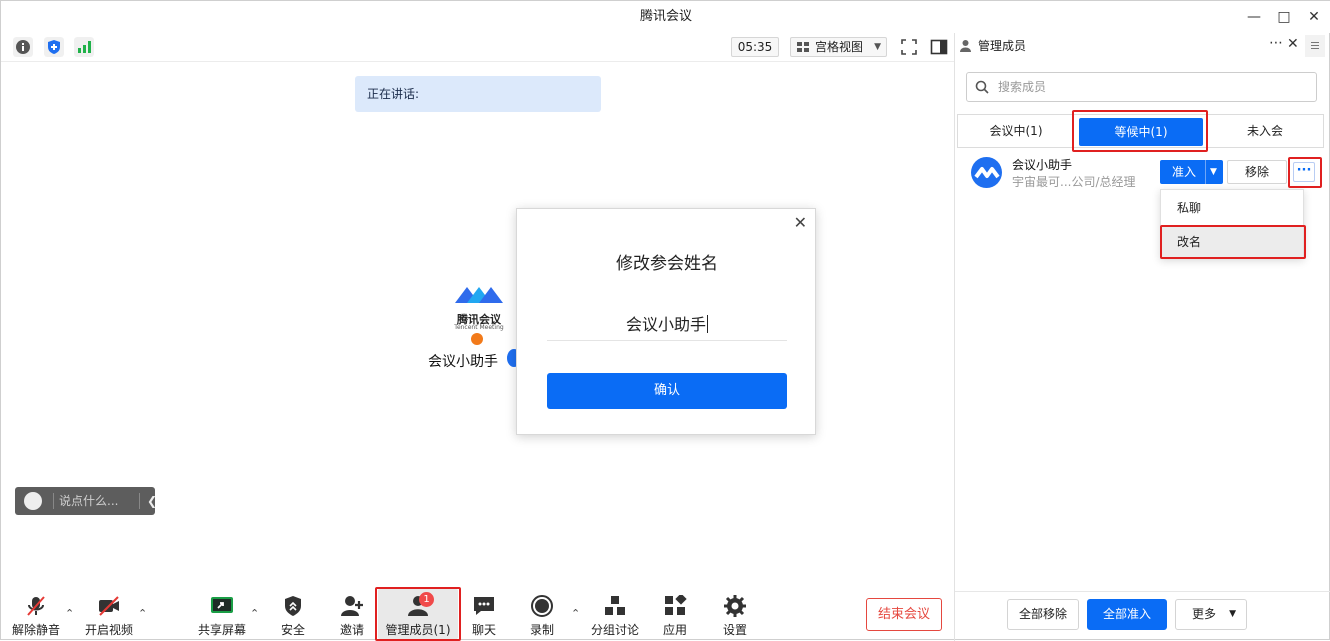 Image resolution: width=1330 pixels, height=641 pixels. What do you see at coordinates (351, 630) in the screenshot?
I see `invite-label: 邀请` at bounding box center [351, 630].